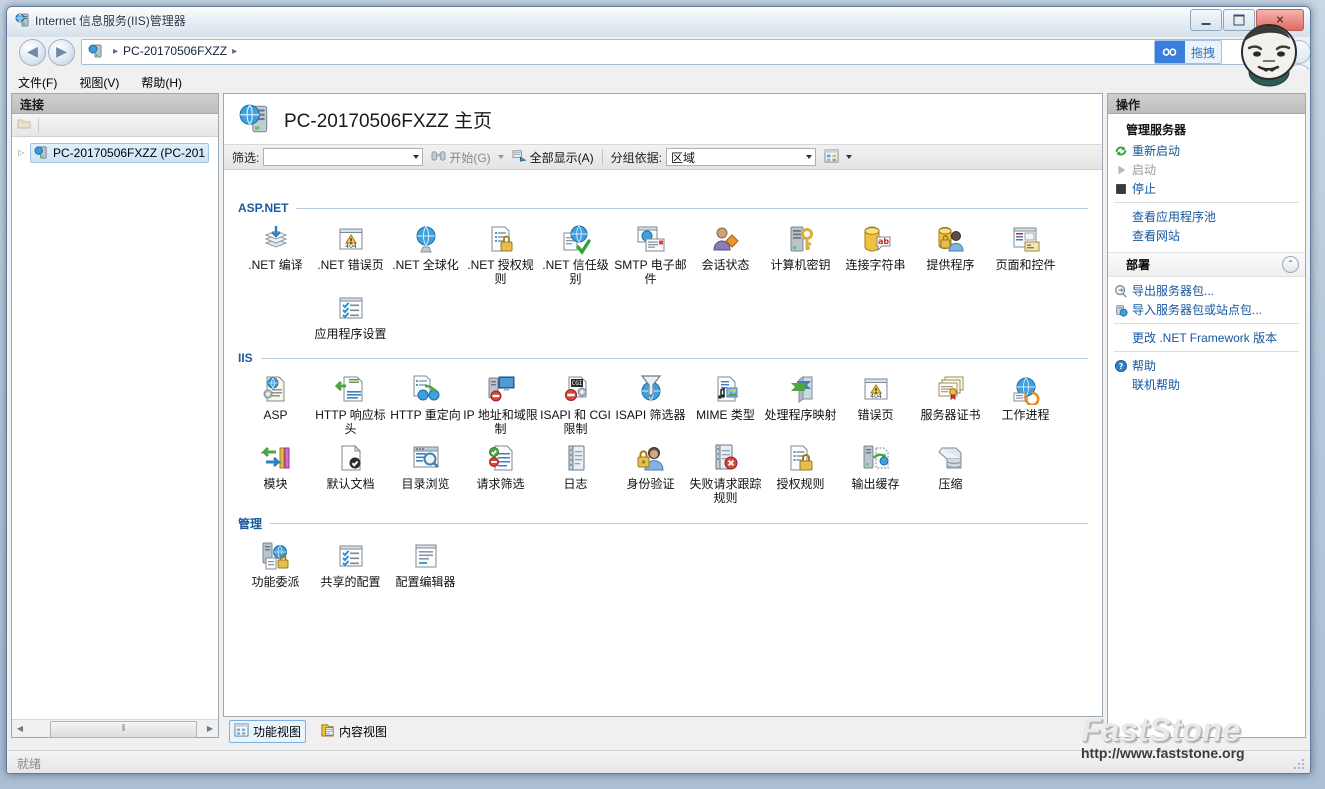 This screenshot has height=789, width=1325. I want to click on breadcrumb-bar: ▸ PC-20170506FXZZ ▸, so click(680, 52).